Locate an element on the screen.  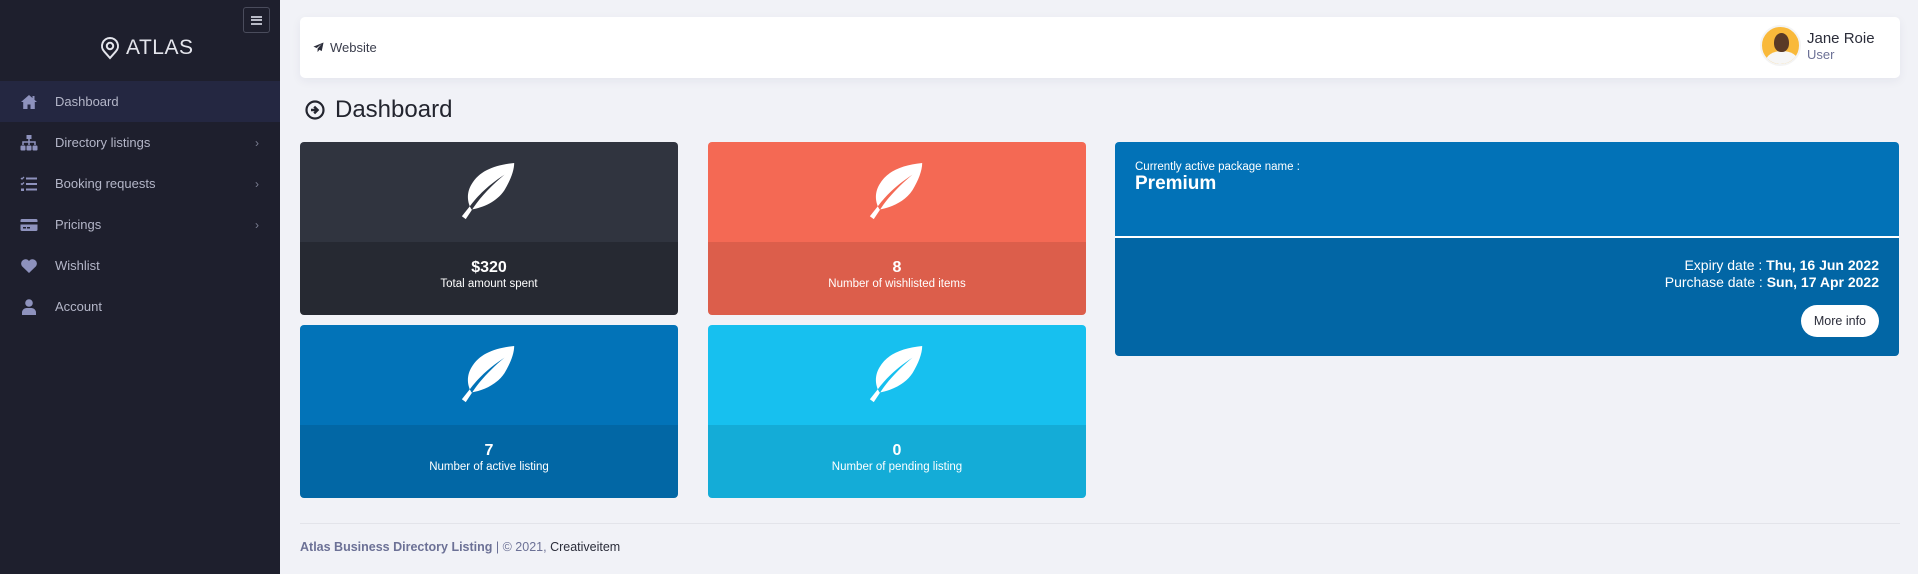
website-link: Website is located at coordinates (345, 47).